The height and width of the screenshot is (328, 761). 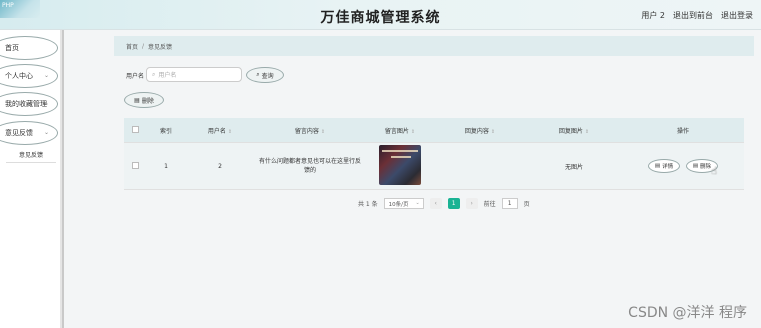 I want to click on column-header-label: 用户名, so click(x=216, y=131).